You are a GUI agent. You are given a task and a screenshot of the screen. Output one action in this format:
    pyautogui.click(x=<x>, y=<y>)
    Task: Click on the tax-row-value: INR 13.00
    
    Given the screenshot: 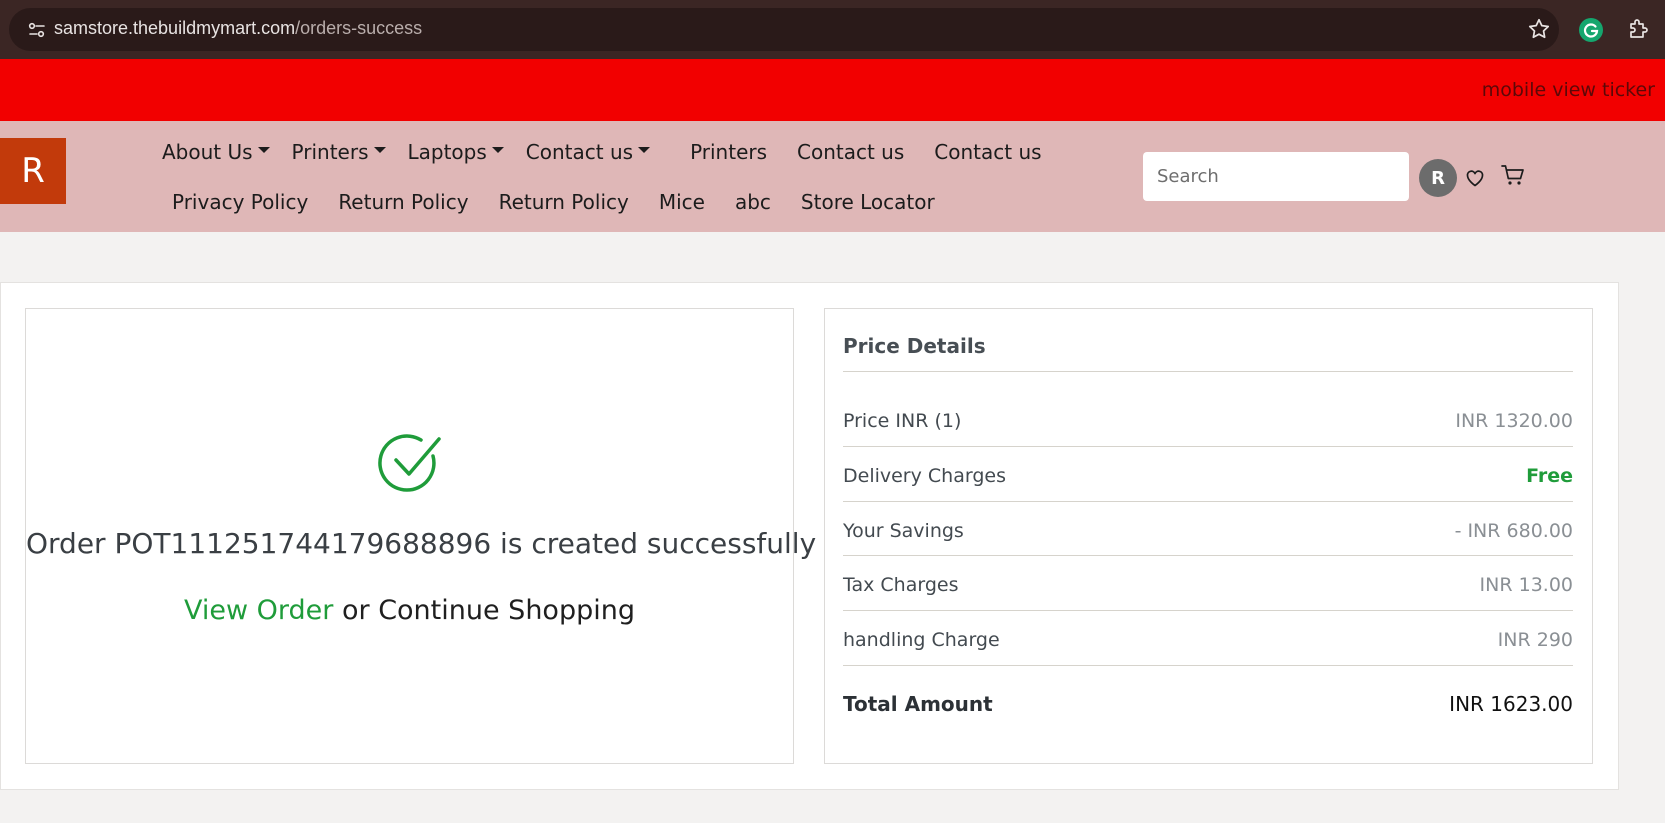 What is the action you would take?
    pyautogui.click(x=1526, y=585)
    